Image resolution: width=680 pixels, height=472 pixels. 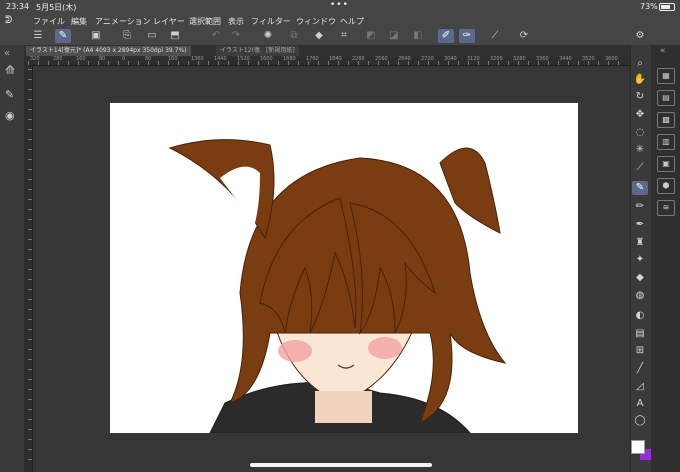 What do you see at coordinates (294, 36) in the screenshot?
I see `copy-icon: ⧉` at bounding box center [294, 36].